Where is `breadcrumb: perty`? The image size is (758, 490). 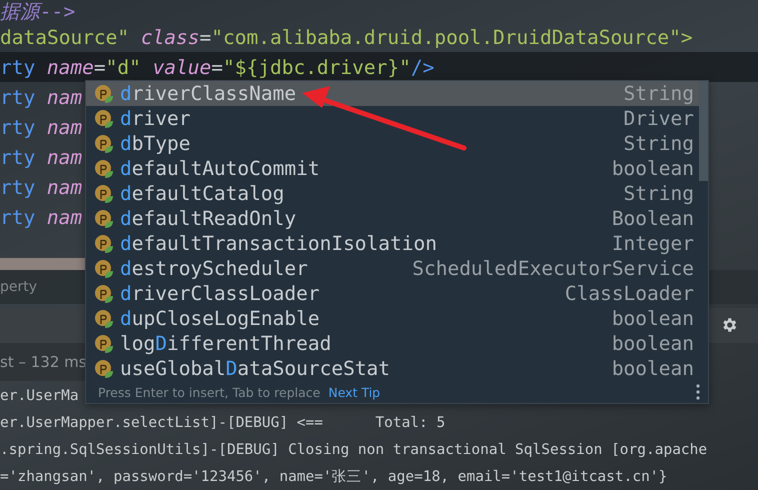
breadcrumb: perty is located at coordinates (19, 286).